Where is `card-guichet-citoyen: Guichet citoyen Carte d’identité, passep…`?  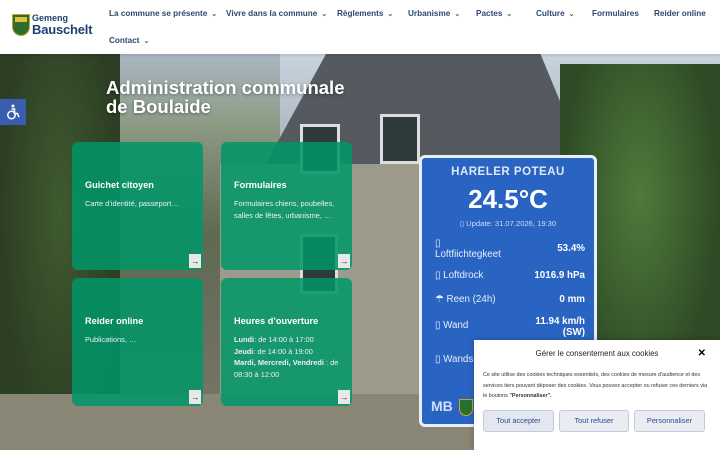
card-guichet-citoyen: Guichet citoyen Carte d’identité, passep… is located at coordinates (137, 206).